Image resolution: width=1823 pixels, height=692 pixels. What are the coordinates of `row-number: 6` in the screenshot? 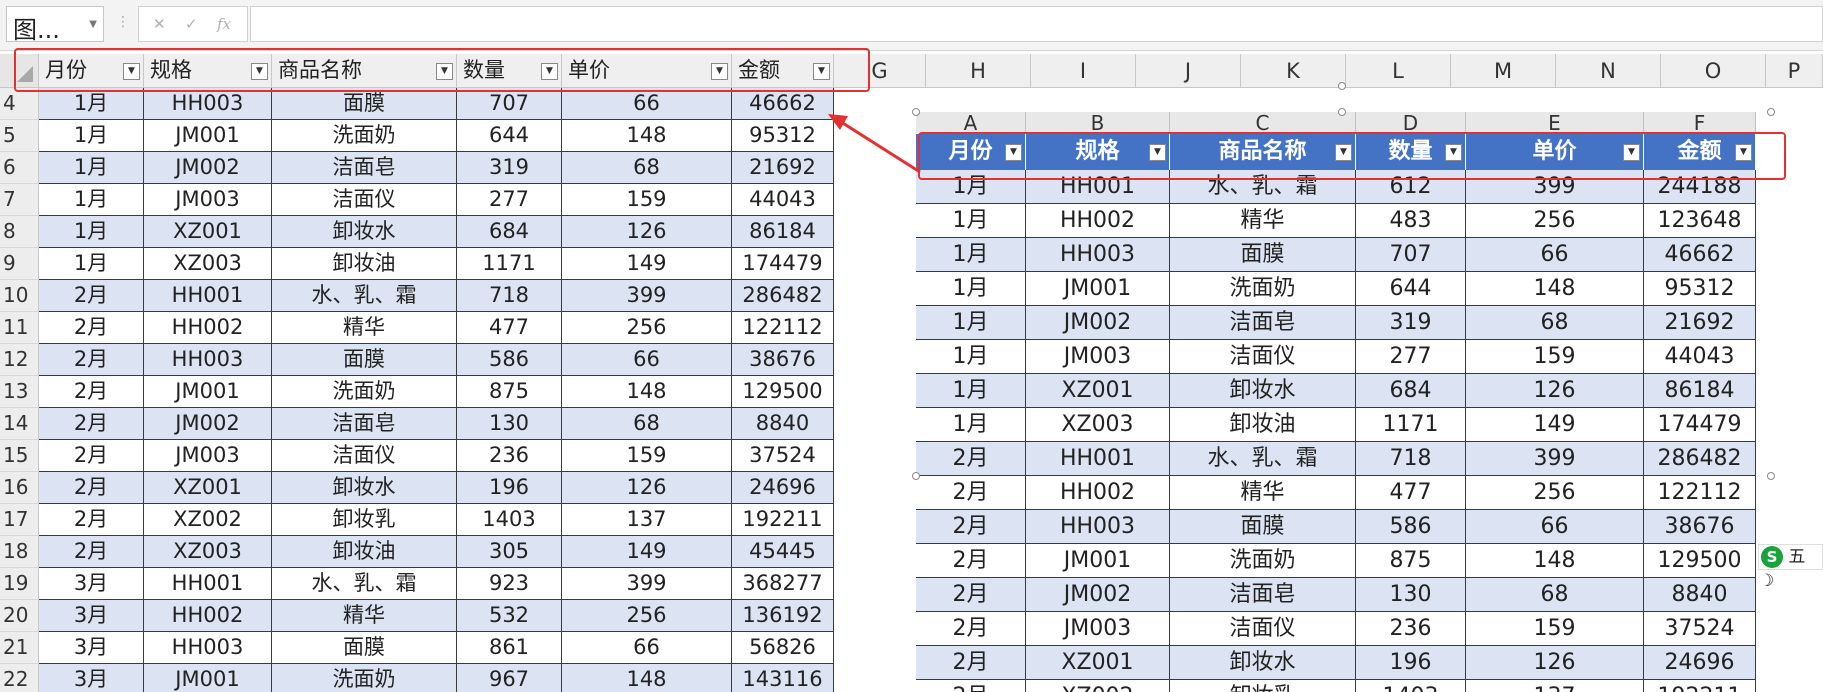 It's located at (19, 168).